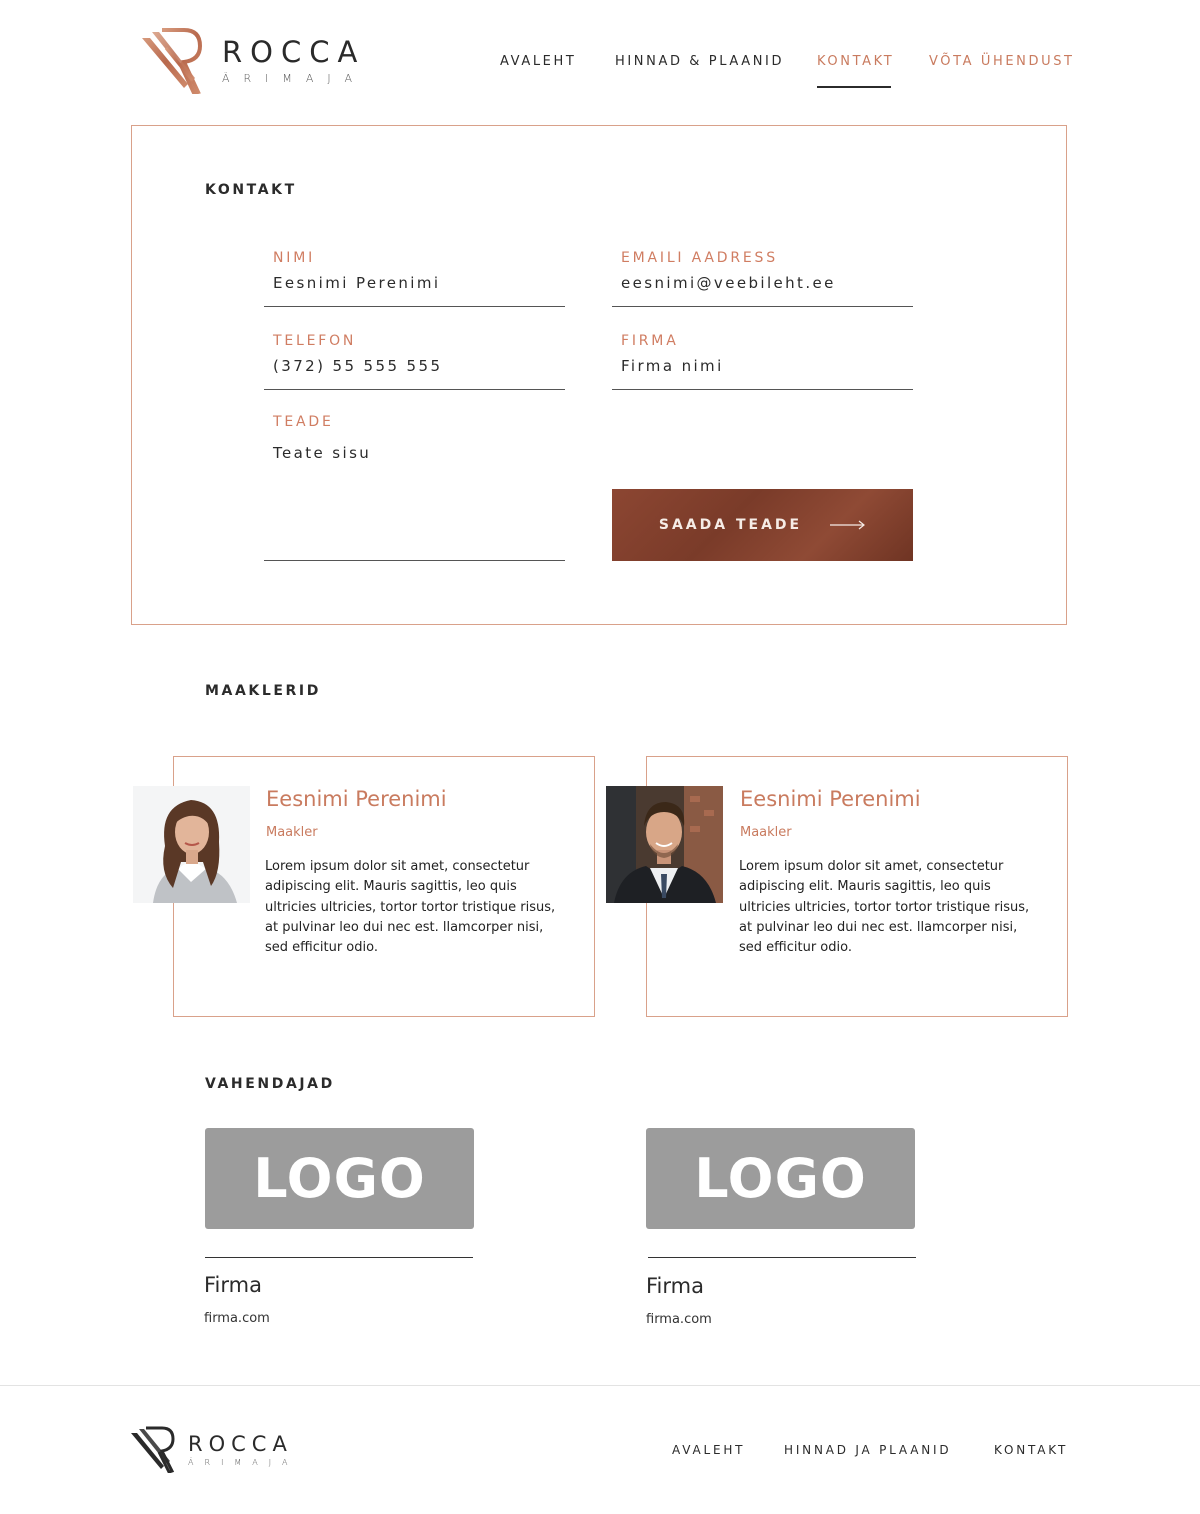 The height and width of the screenshot is (1514, 1200). I want to click on message-textarea: Teate sisu, so click(418, 453).